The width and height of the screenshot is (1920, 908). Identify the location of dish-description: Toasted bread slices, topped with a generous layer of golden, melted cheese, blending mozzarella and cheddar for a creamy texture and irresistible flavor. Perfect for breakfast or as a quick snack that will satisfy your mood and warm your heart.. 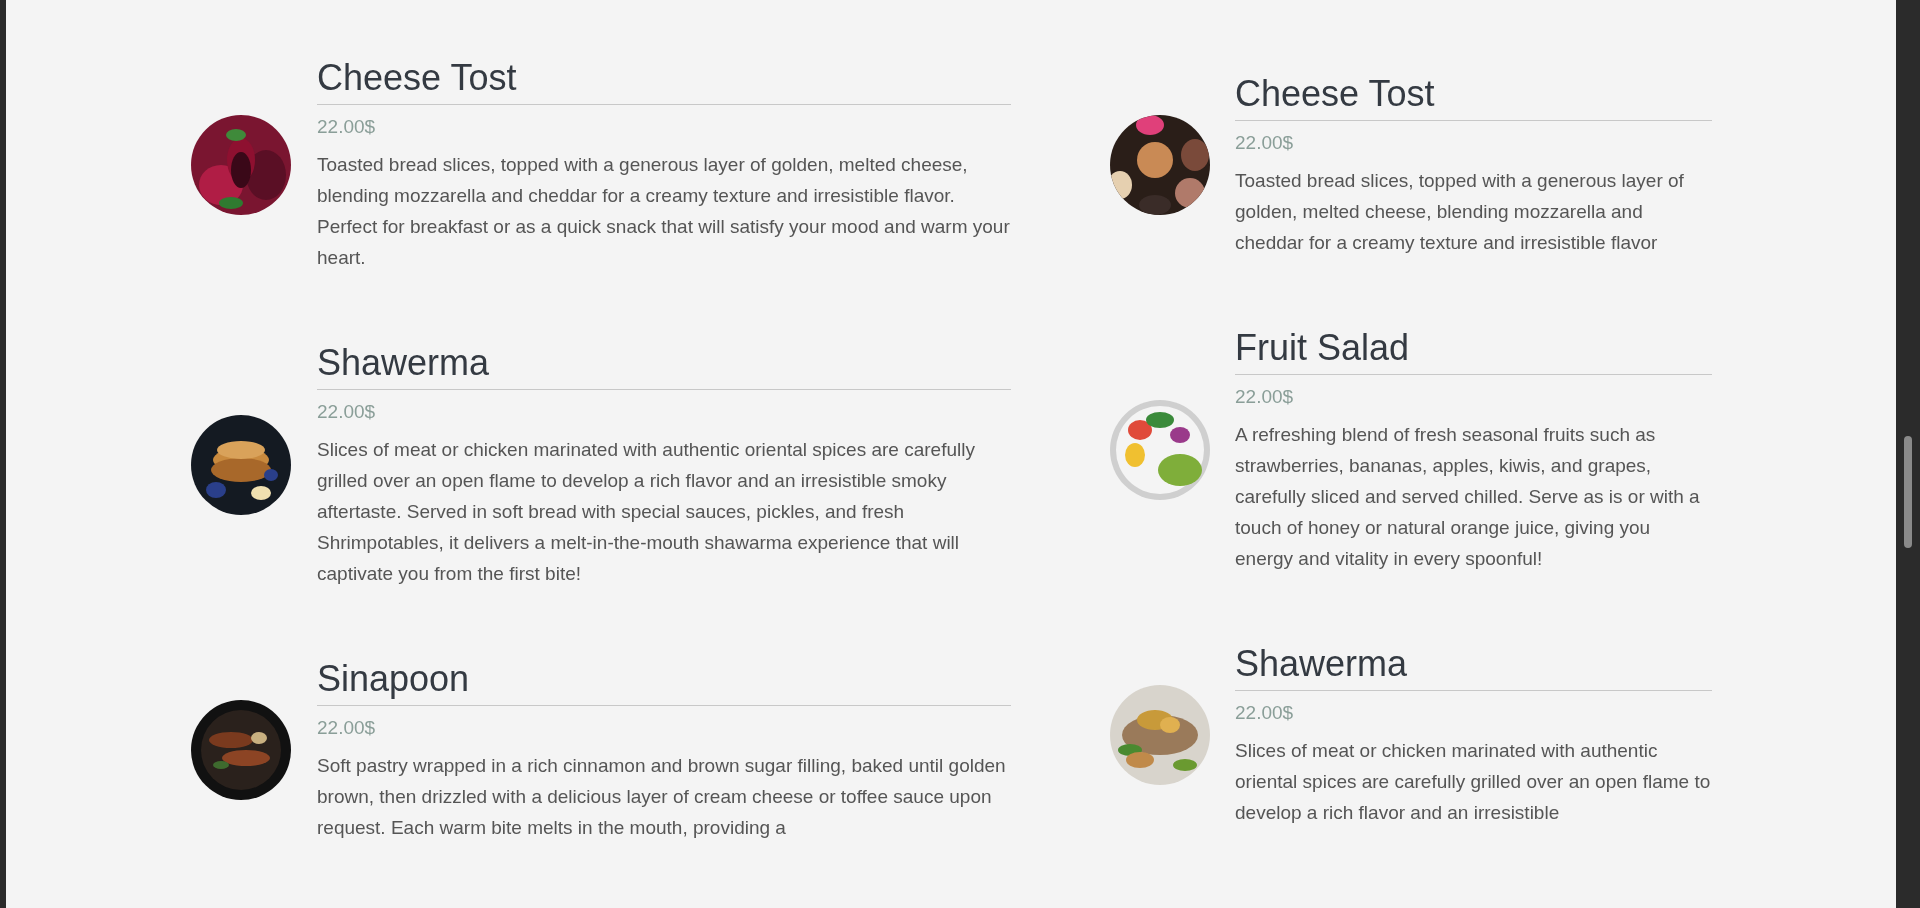
(664, 211).